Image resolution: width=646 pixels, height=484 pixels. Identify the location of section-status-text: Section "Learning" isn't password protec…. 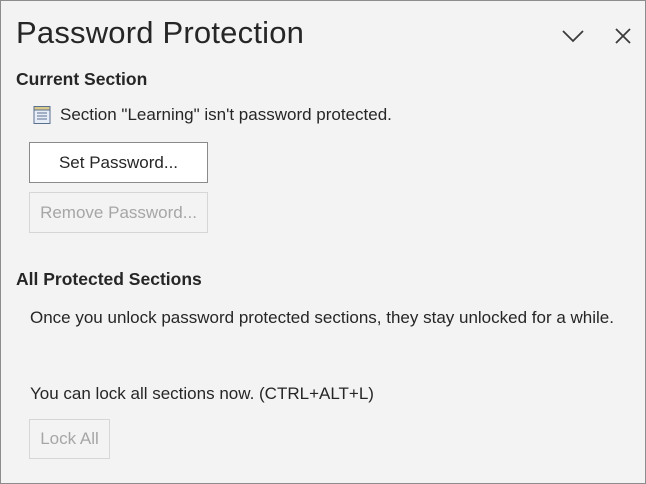
(226, 114).